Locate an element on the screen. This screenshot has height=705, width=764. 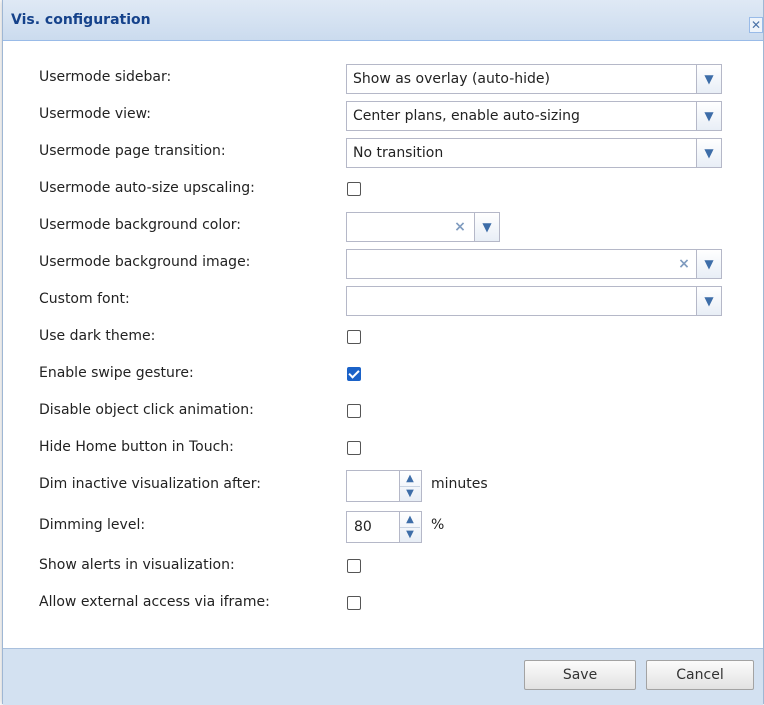
auto-size-upscaling-label: Usermode auto-size upscaling: is located at coordinates (147, 188).